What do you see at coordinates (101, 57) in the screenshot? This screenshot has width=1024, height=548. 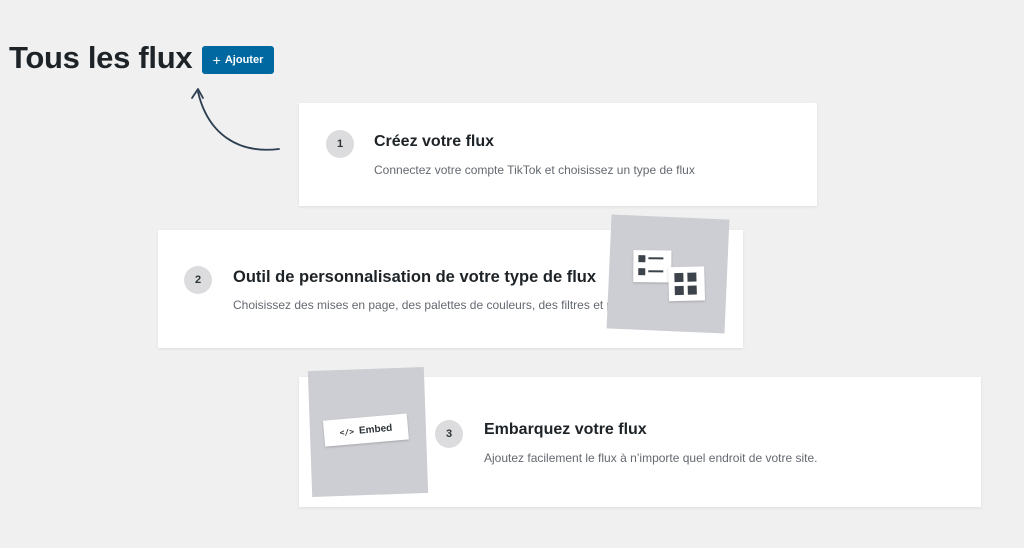 I see `page-title: Tous les flux` at bounding box center [101, 57].